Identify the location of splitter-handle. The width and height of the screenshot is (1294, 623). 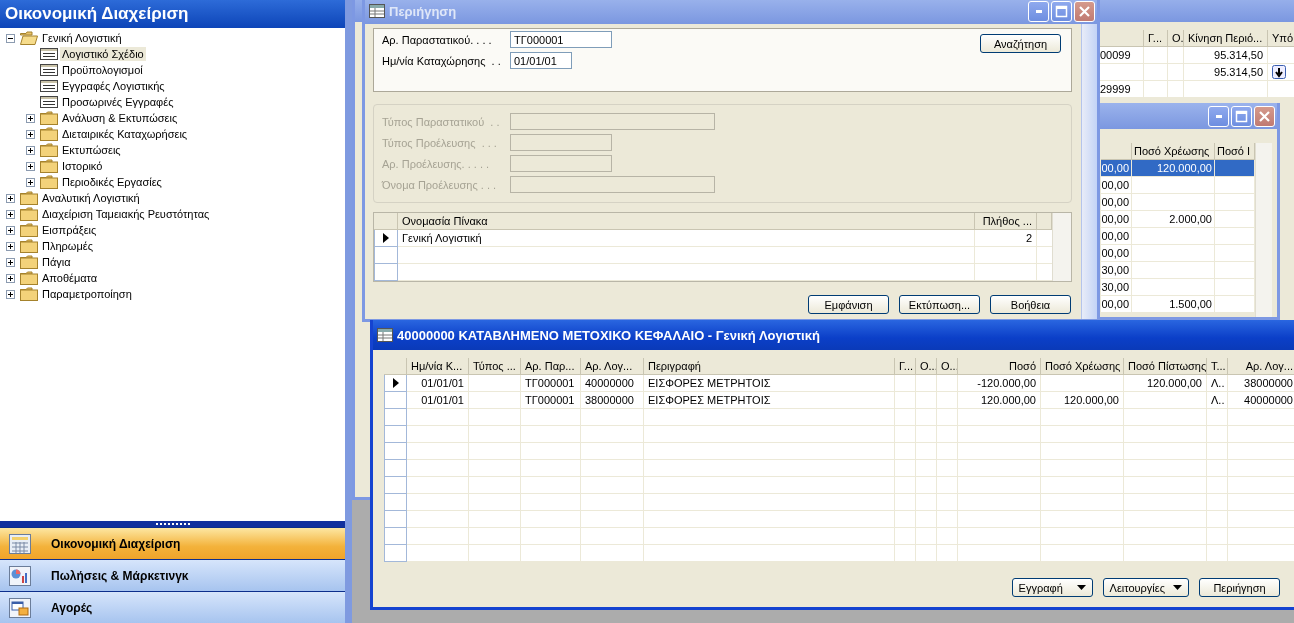
(172, 524).